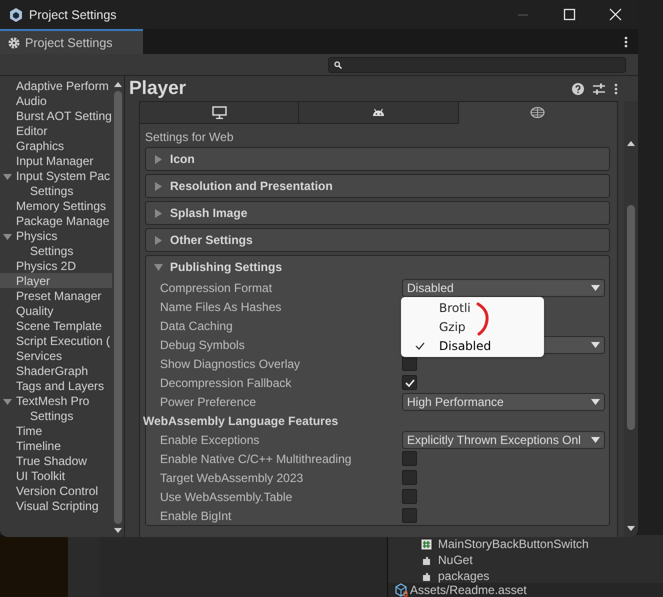 The image size is (663, 597). Describe the element at coordinates (189, 137) in the screenshot. I see `settings-label: Settings for Web` at that location.